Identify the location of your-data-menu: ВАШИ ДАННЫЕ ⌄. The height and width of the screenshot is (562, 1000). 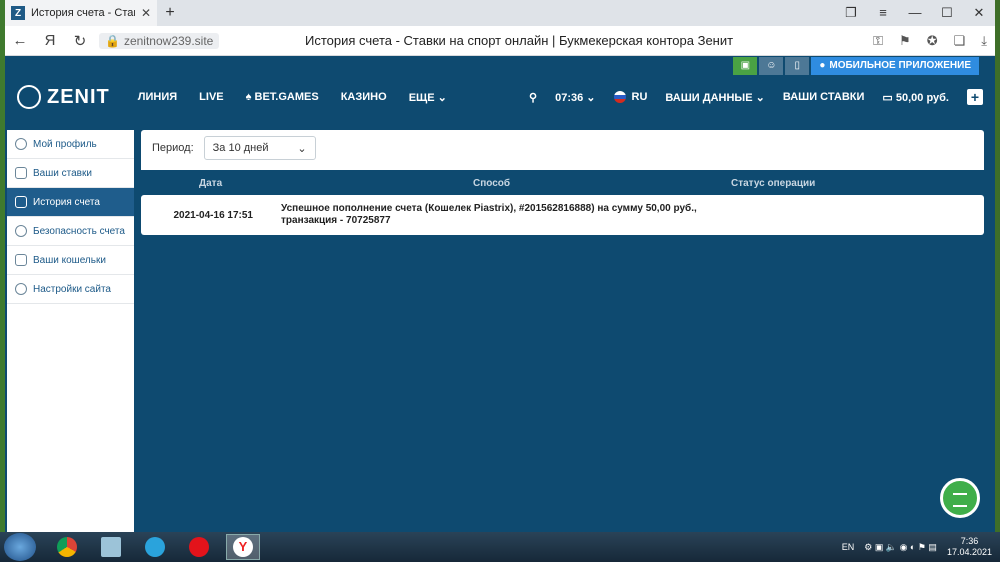
(714, 97).